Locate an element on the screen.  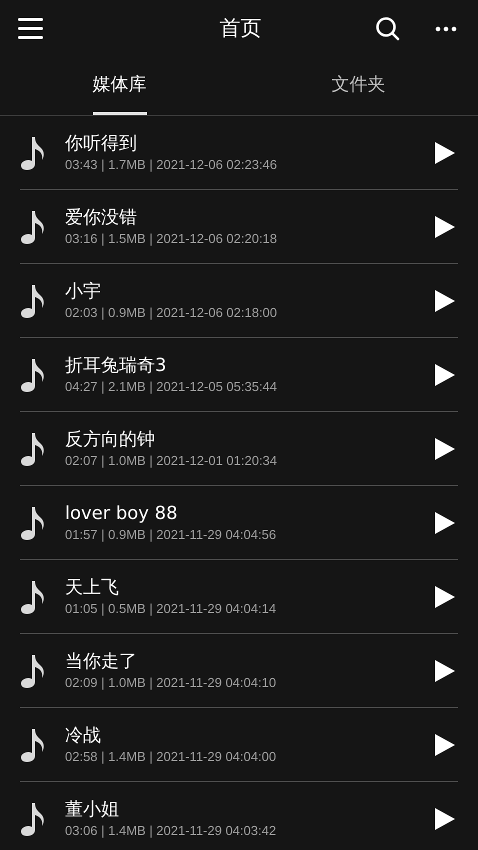
song-details: 01:05 | 0.5MB | 2021-11-29 04:04:14 is located at coordinates (171, 609).